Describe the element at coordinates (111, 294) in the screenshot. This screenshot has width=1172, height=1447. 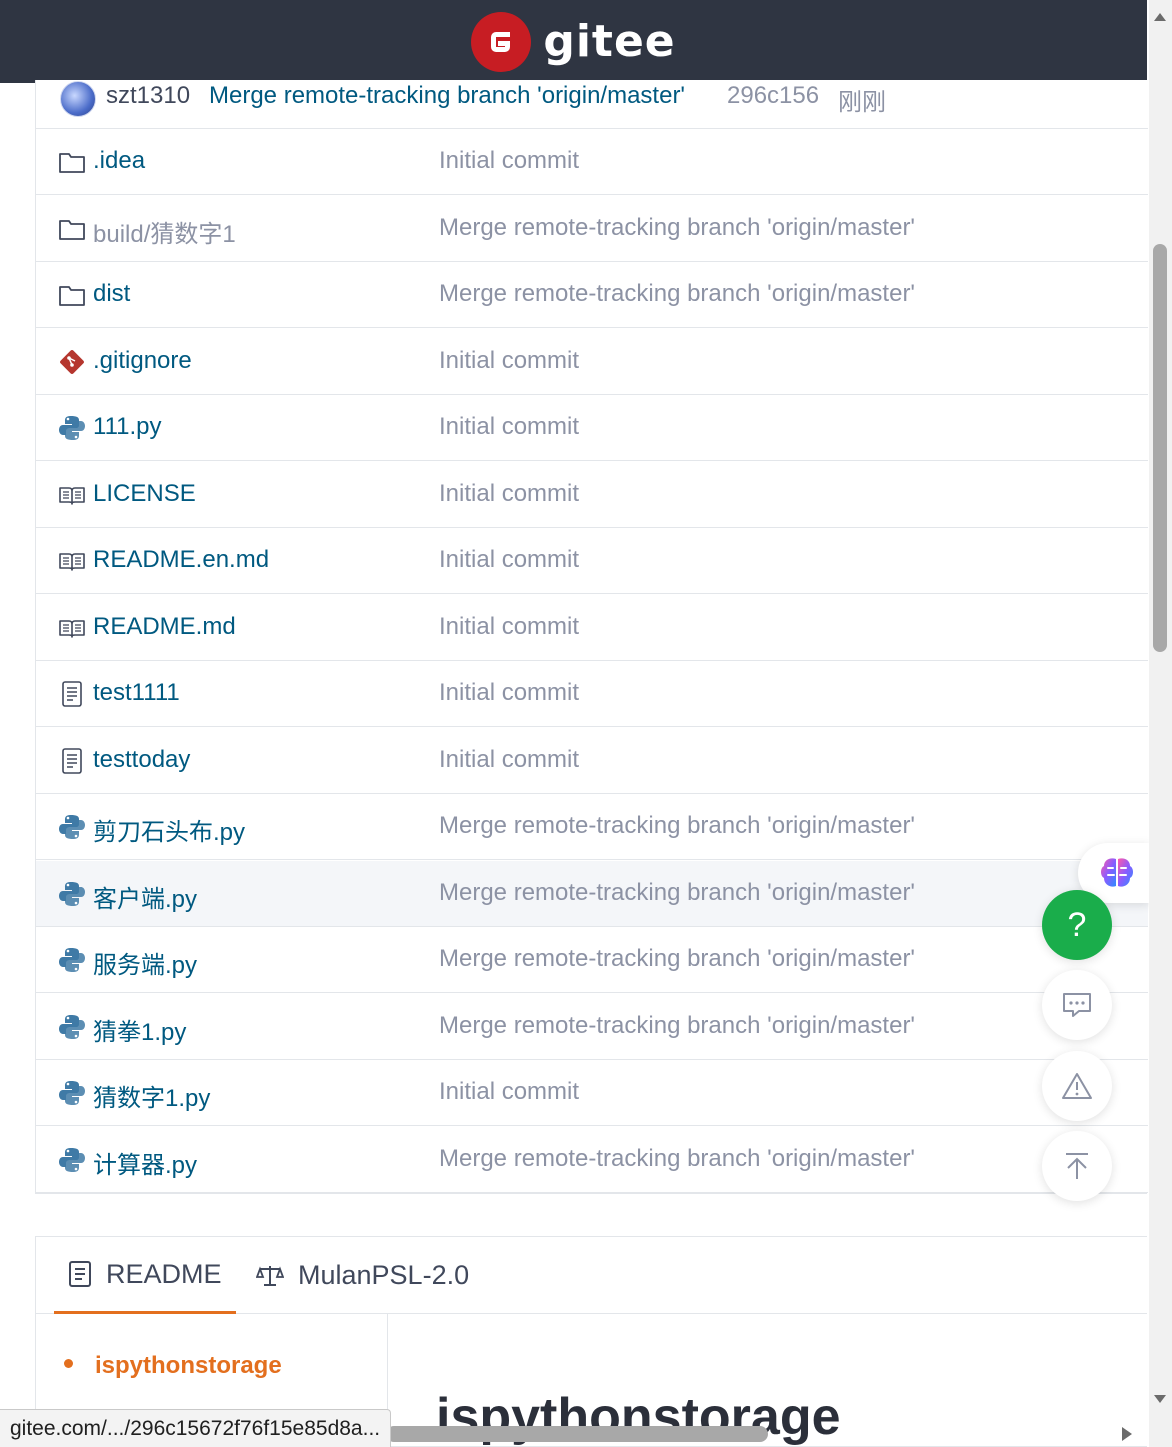
I see `file-name-link: dist` at that location.